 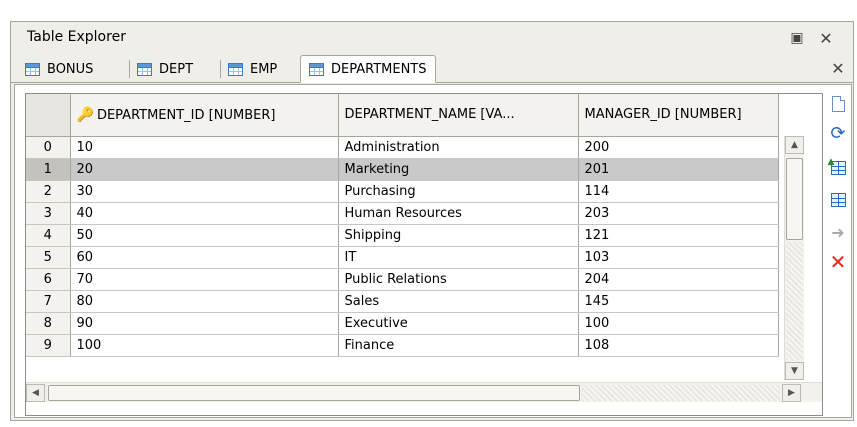 I want to click on table-row: 8 90 Executive 100, so click(x=402, y=323).